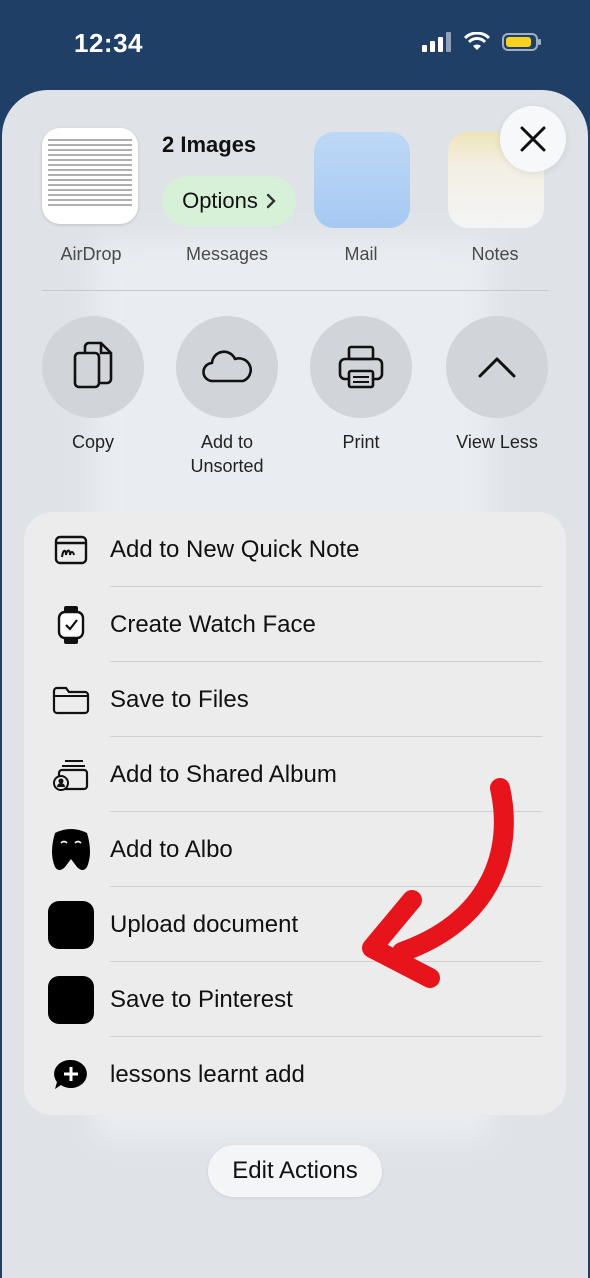 The height and width of the screenshot is (1278, 590). I want to click on menu-item-lessons-learnt: lessons learnt add, so click(295, 1074).